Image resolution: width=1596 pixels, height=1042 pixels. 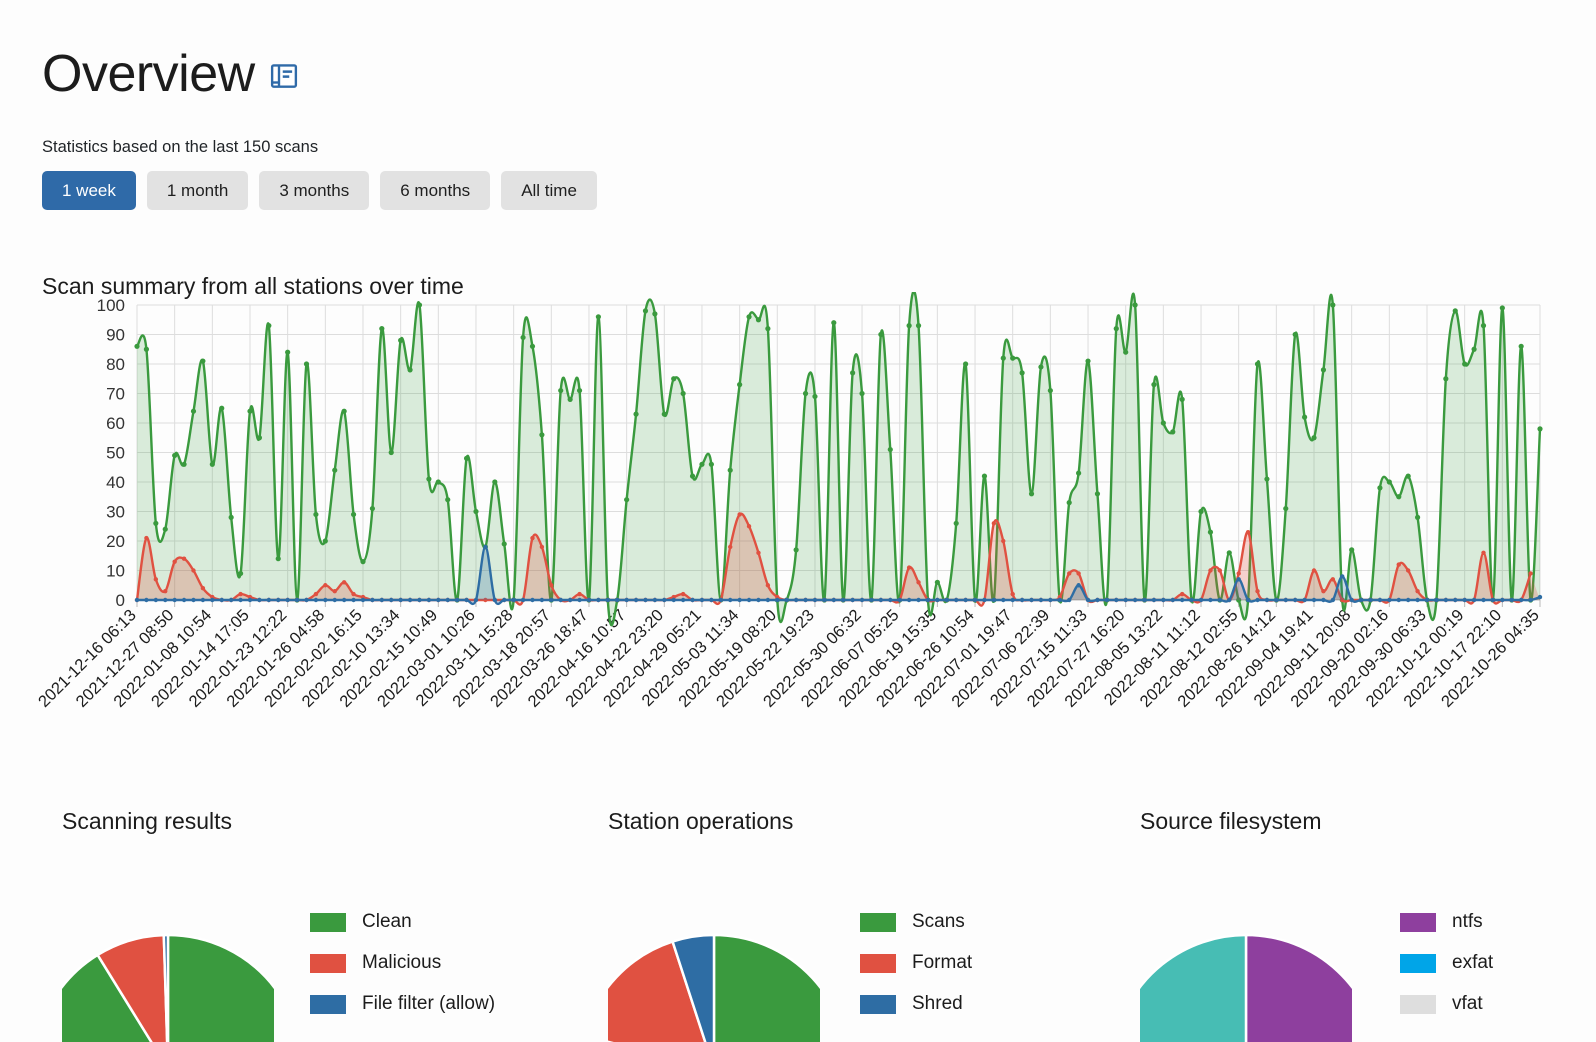 What do you see at coordinates (147, 821) in the screenshot?
I see `scanning-results-title: Scanning results` at bounding box center [147, 821].